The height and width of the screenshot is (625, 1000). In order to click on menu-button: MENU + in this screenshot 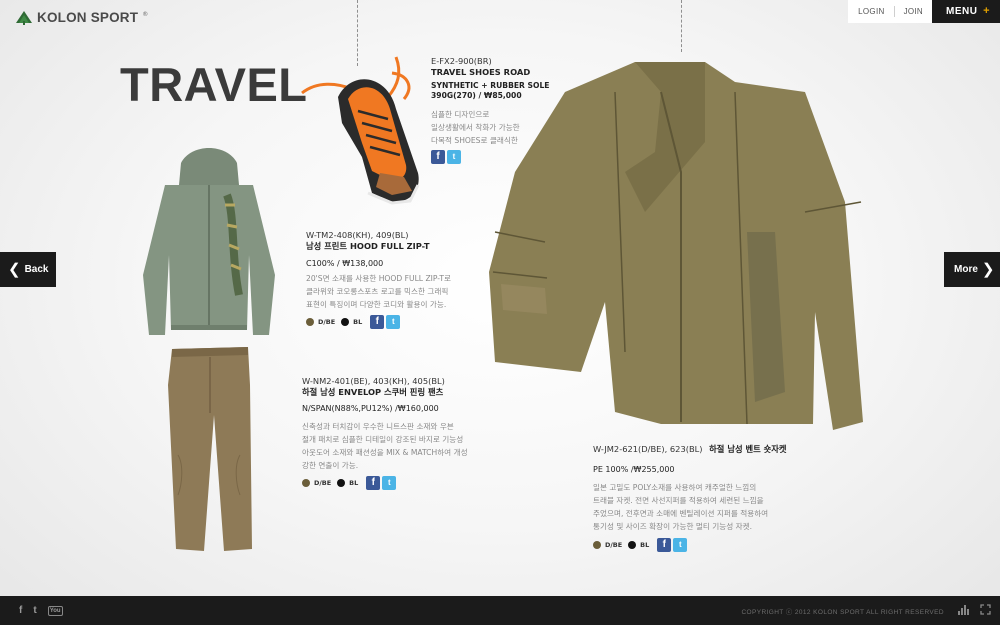, I will do `click(966, 11)`.